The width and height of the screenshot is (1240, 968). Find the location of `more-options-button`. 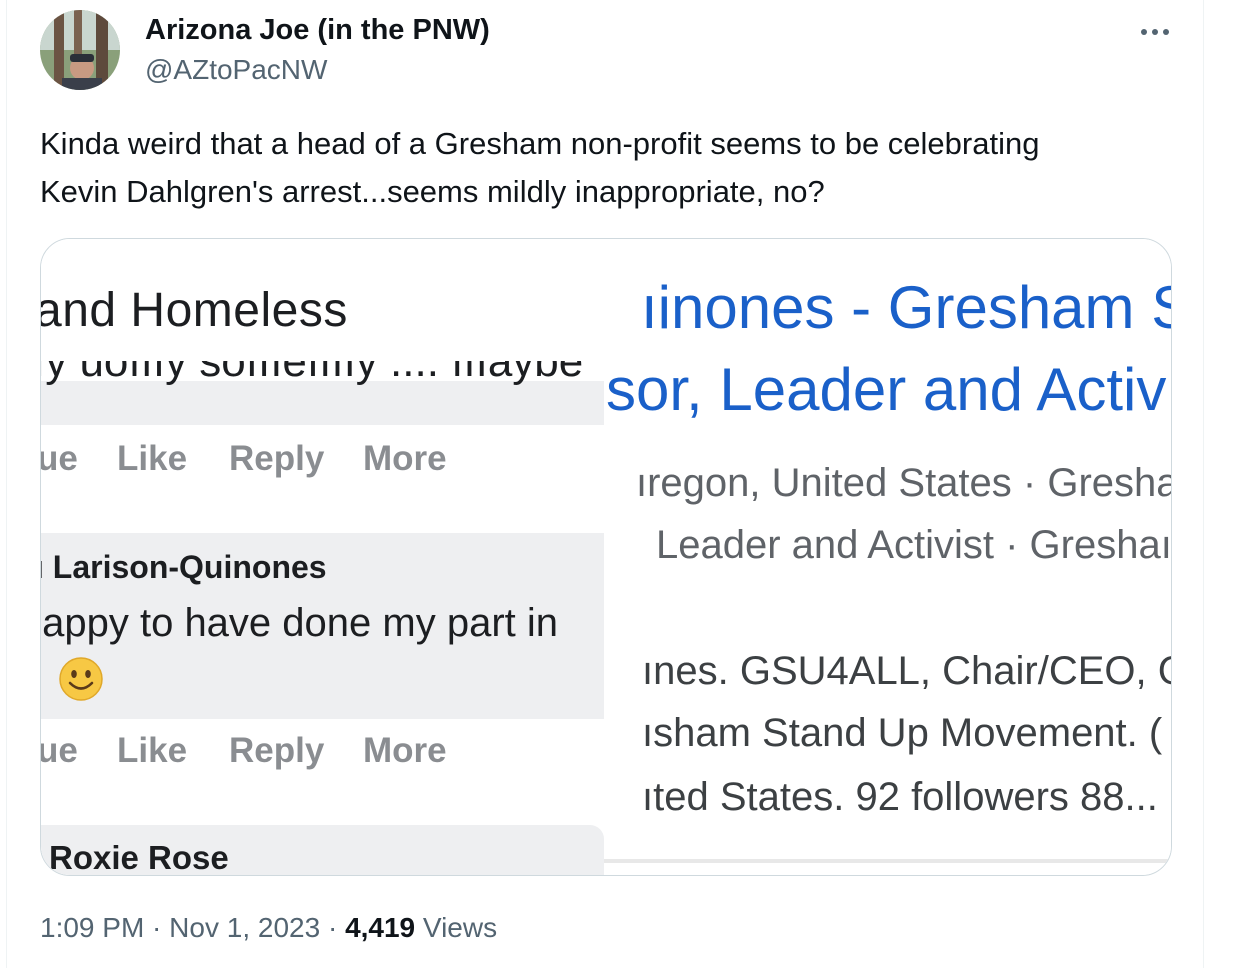

more-options-button is located at coordinates (1155, 32).